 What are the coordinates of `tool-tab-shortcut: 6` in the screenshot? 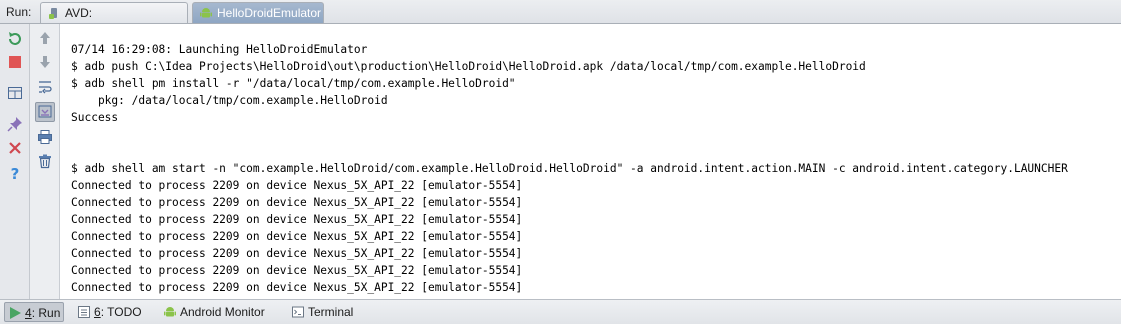 It's located at (97, 312).